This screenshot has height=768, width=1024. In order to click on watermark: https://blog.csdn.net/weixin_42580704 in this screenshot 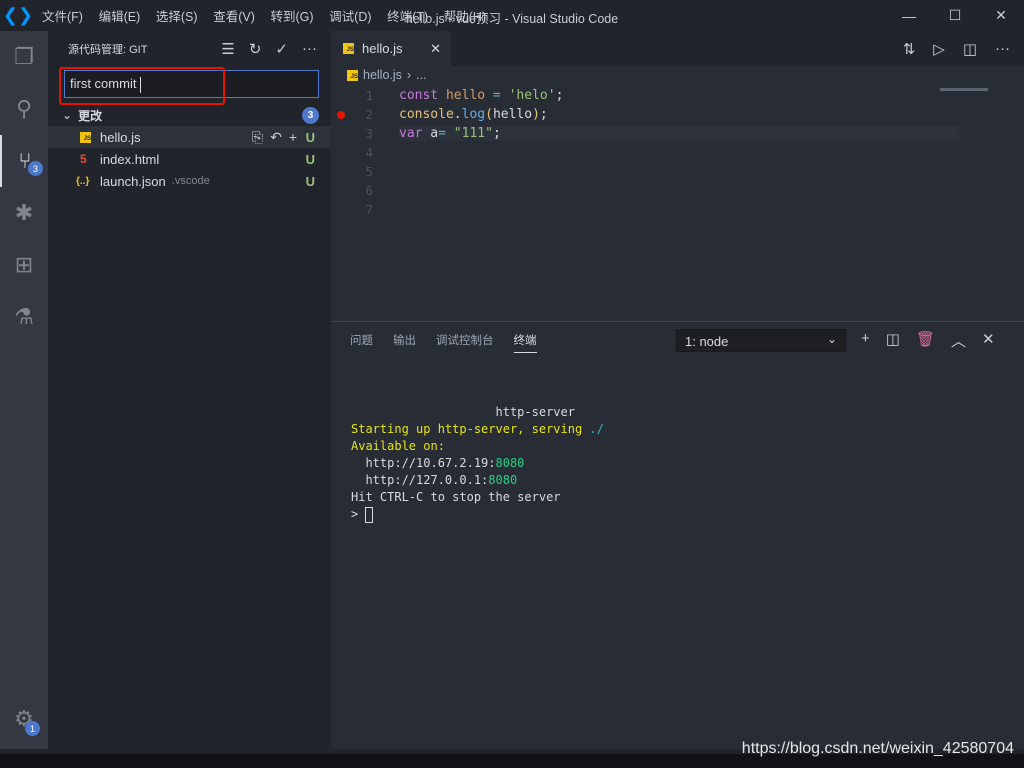, I will do `click(877, 748)`.